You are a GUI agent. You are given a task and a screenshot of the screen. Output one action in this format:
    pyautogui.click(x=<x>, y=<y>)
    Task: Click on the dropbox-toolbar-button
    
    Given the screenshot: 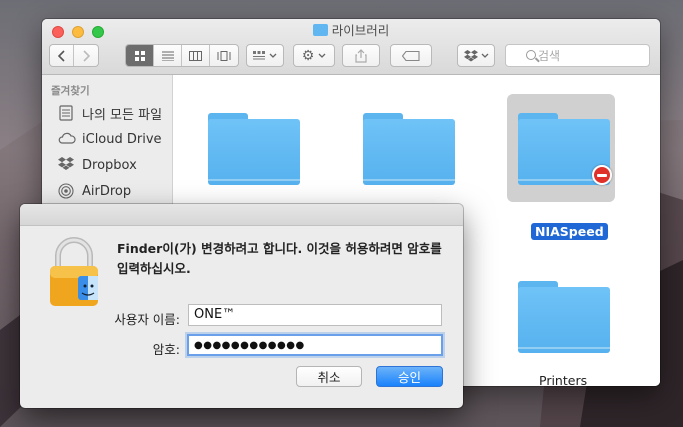 What is the action you would take?
    pyautogui.click(x=476, y=55)
    